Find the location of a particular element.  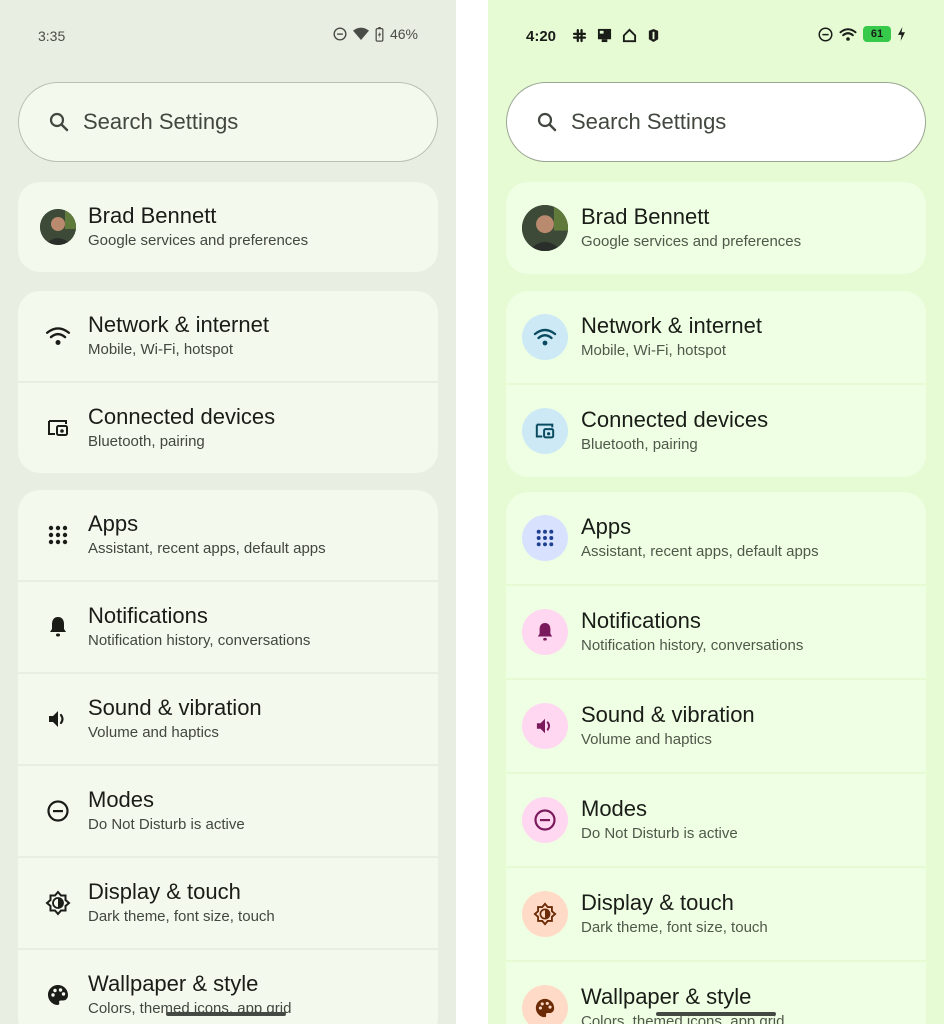

settings-item-title: Notifications is located at coordinates (641, 620).